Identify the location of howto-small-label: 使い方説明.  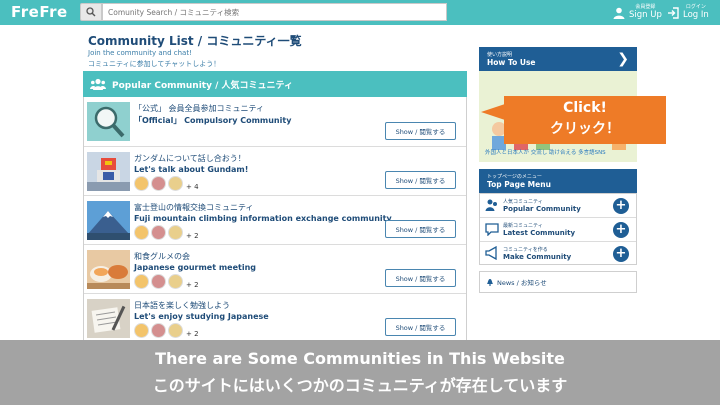
(500, 55).